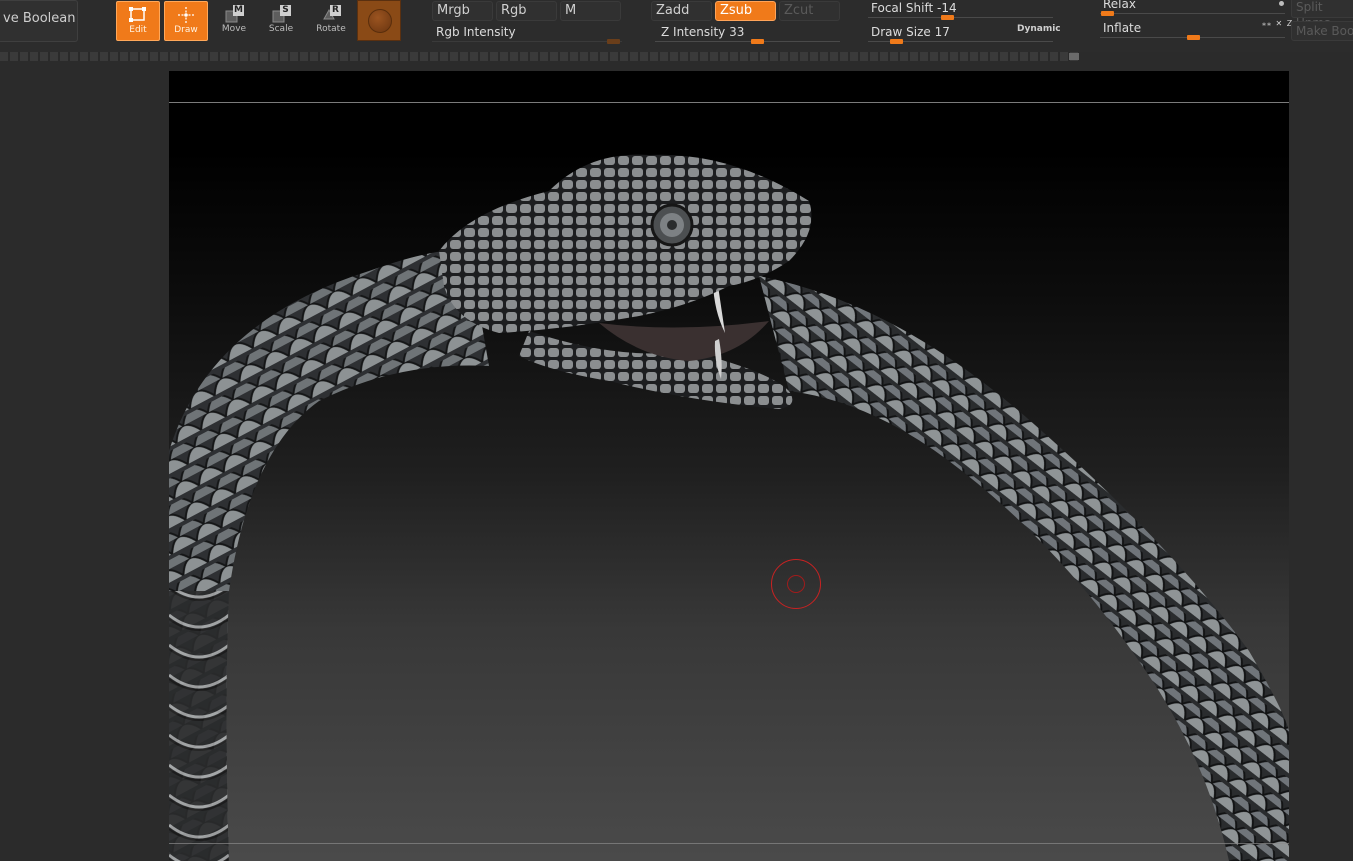 This screenshot has width=1353, height=861. What do you see at coordinates (1122, 28) in the screenshot?
I see `inflate-label: Inflate` at bounding box center [1122, 28].